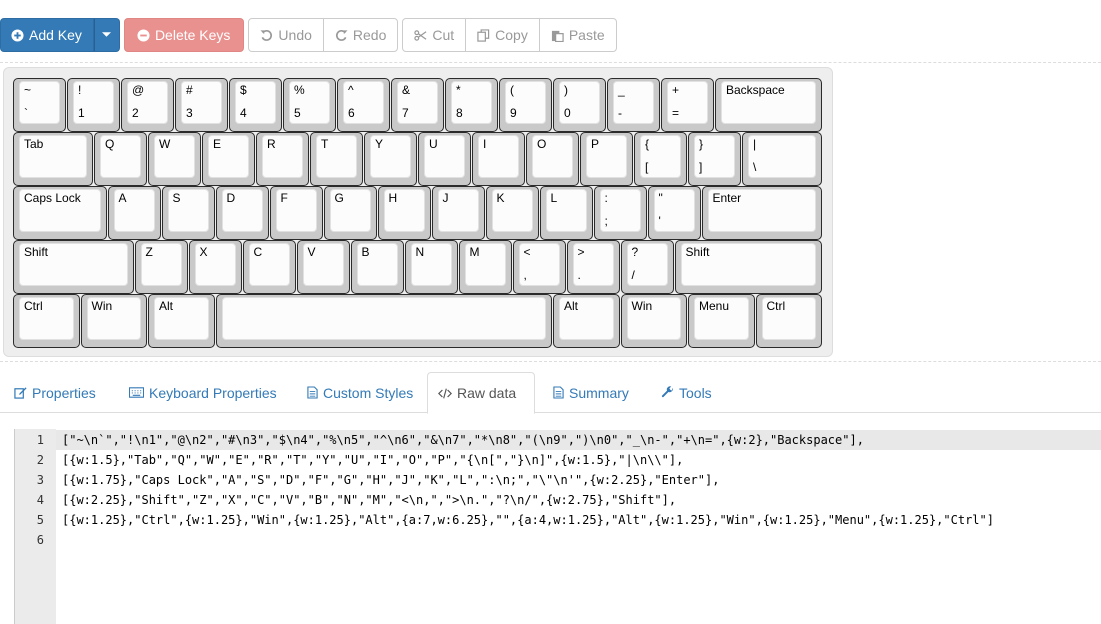  I want to click on tab-properties: Properties, so click(55, 392).